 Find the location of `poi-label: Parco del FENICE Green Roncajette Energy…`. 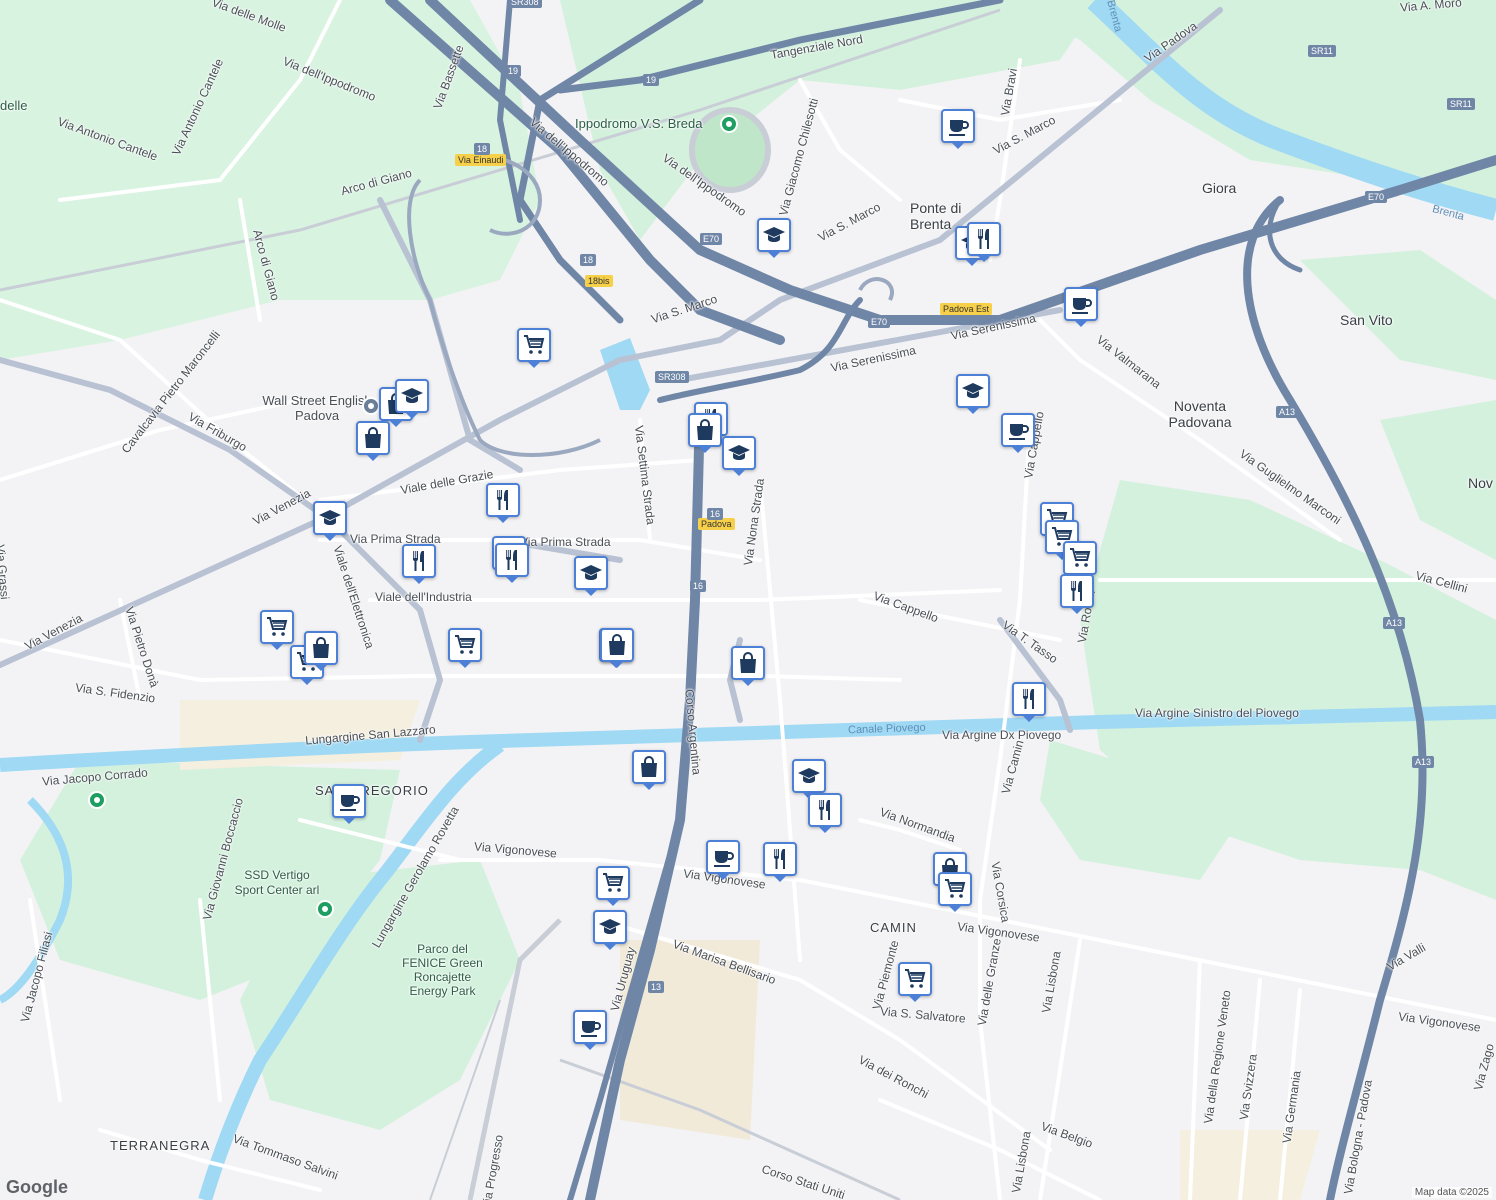

poi-label: Parco del FENICE Green Roncajette Energy… is located at coordinates (442, 970).